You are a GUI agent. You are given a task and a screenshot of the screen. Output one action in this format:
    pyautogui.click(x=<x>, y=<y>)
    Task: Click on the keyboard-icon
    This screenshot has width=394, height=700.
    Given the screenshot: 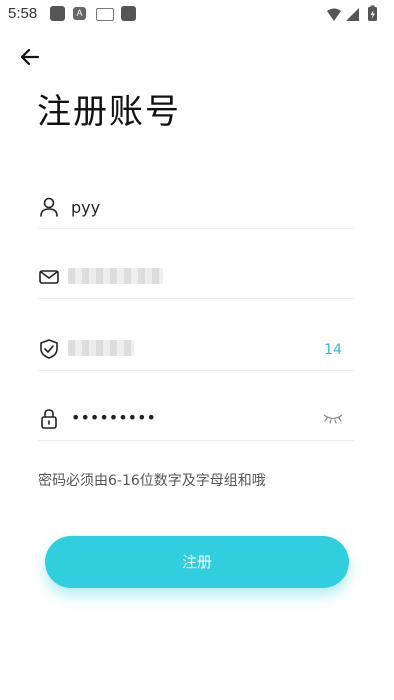 What is the action you would take?
    pyautogui.click(x=105, y=14)
    